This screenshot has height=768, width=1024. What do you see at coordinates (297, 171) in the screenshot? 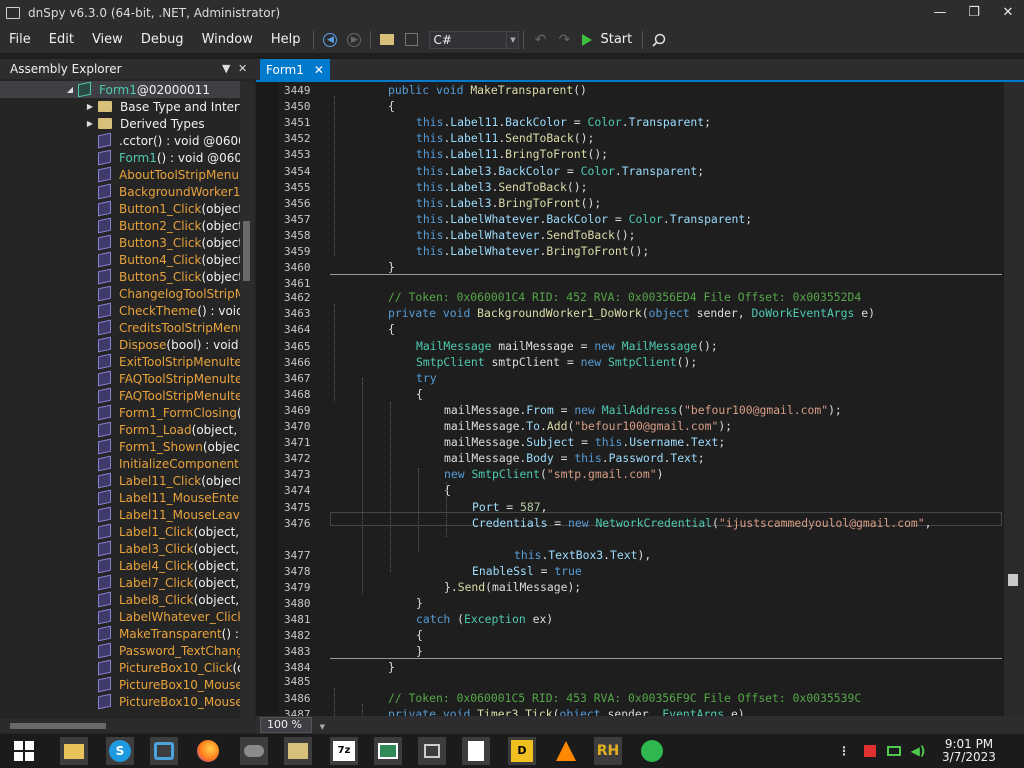
I see `line-number: 3454` at bounding box center [297, 171].